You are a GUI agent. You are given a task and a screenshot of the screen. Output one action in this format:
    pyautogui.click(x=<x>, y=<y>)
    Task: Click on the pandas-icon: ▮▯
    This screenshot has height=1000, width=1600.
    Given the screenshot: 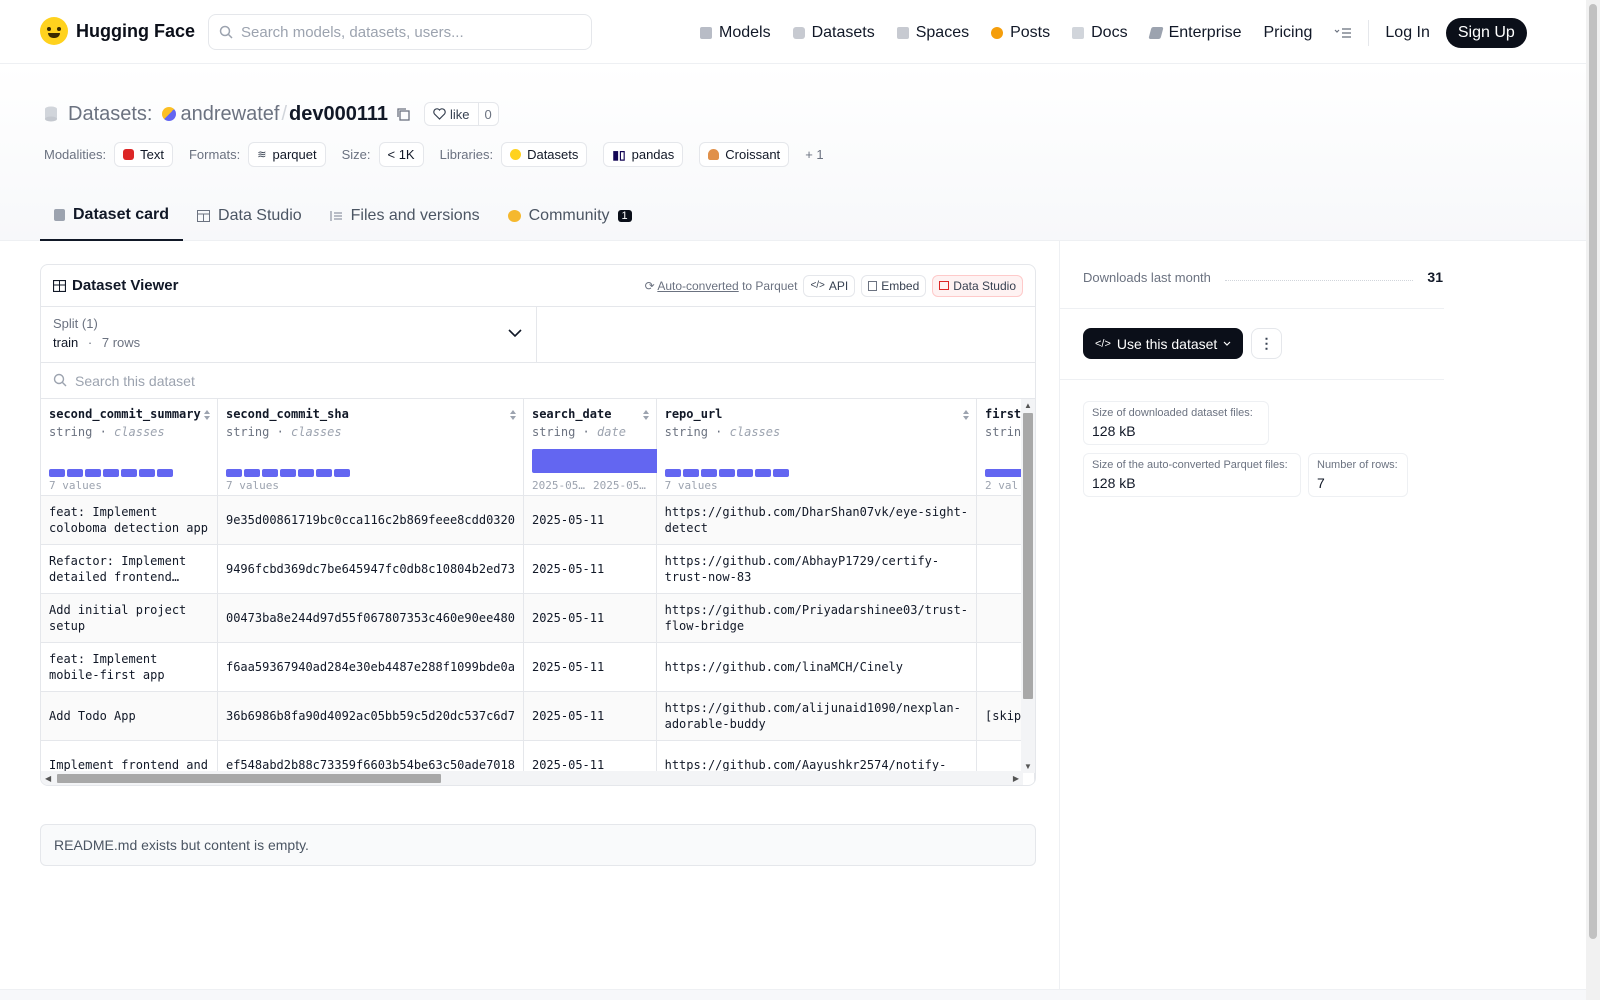 What is the action you would take?
    pyautogui.click(x=619, y=154)
    